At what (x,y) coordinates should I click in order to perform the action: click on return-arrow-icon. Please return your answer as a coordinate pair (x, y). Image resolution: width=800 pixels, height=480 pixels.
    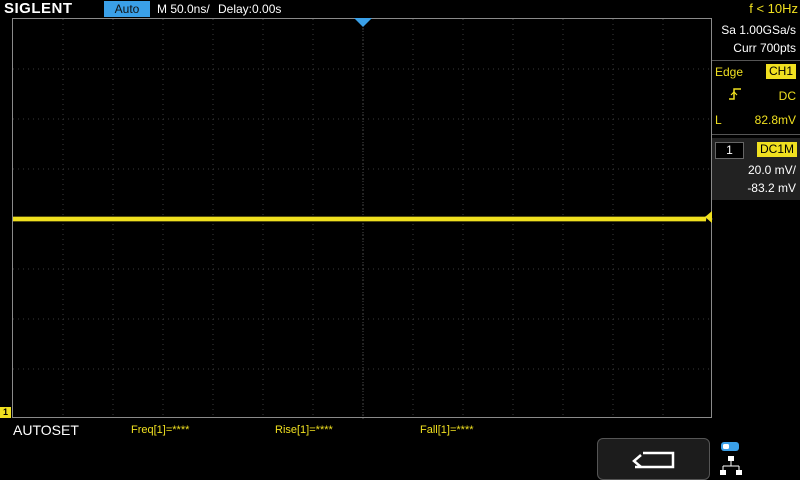
    Looking at the image, I should click on (653, 460).